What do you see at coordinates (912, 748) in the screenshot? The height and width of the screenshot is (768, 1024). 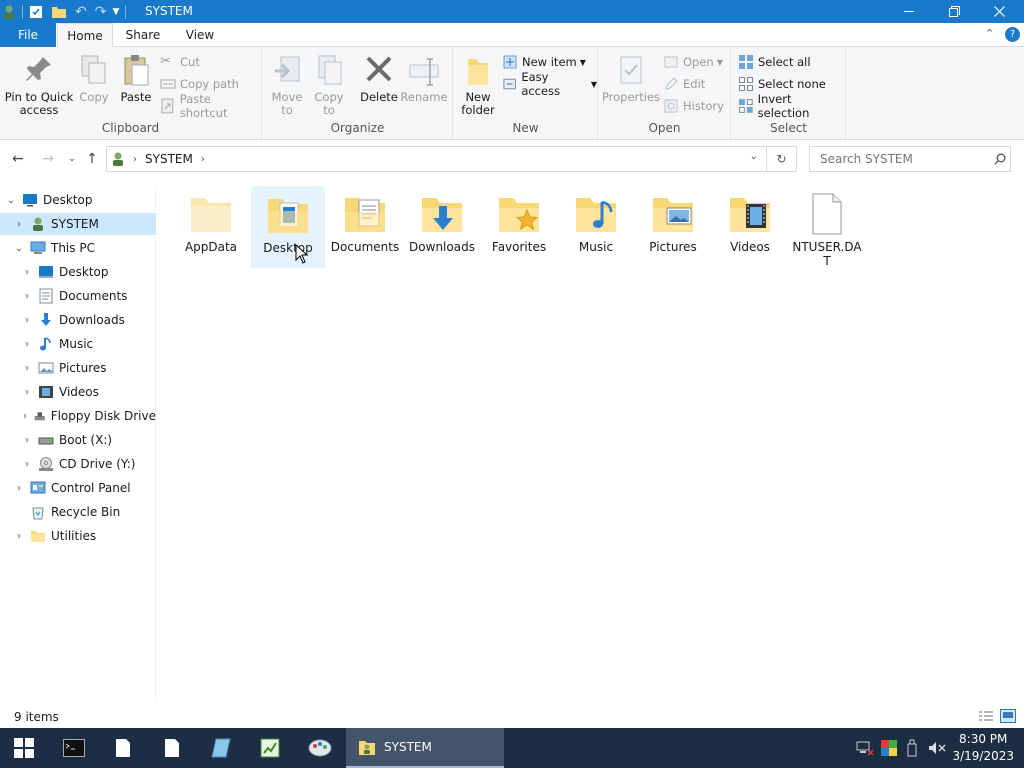 I see `usb-drive-icon` at bounding box center [912, 748].